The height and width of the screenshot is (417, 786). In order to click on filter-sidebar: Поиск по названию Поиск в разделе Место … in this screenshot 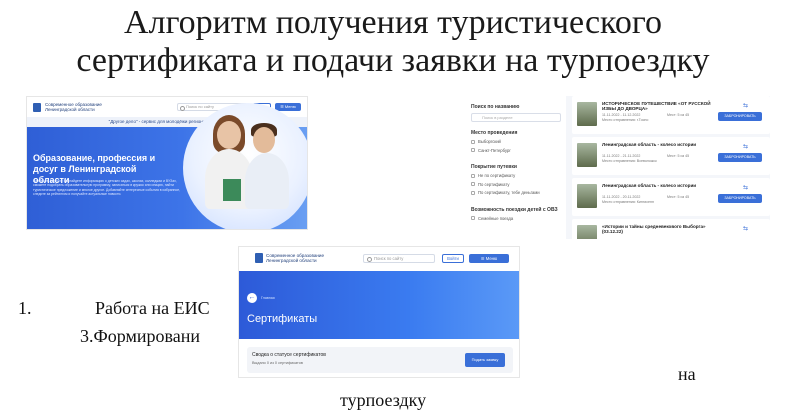, I will do `click(516, 167)`.